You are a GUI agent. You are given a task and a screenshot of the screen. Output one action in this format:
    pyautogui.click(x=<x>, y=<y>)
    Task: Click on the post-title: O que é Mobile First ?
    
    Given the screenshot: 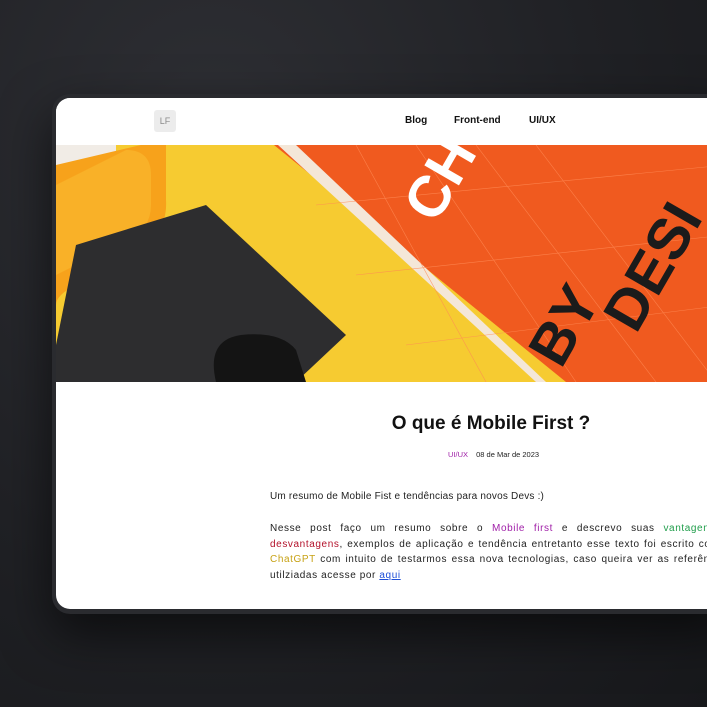 What is the action you would take?
    pyautogui.click(x=491, y=423)
    